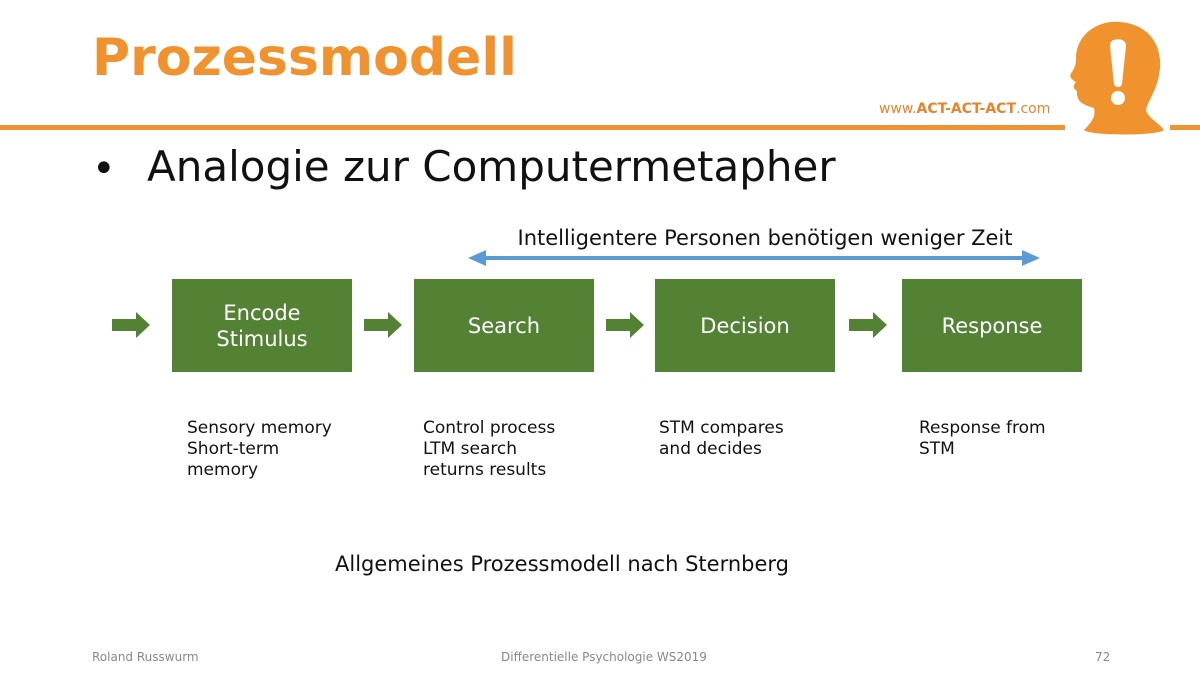  What do you see at coordinates (604, 657) in the screenshot?
I see `footer-course: Differentielle Psychologie WS2019` at bounding box center [604, 657].